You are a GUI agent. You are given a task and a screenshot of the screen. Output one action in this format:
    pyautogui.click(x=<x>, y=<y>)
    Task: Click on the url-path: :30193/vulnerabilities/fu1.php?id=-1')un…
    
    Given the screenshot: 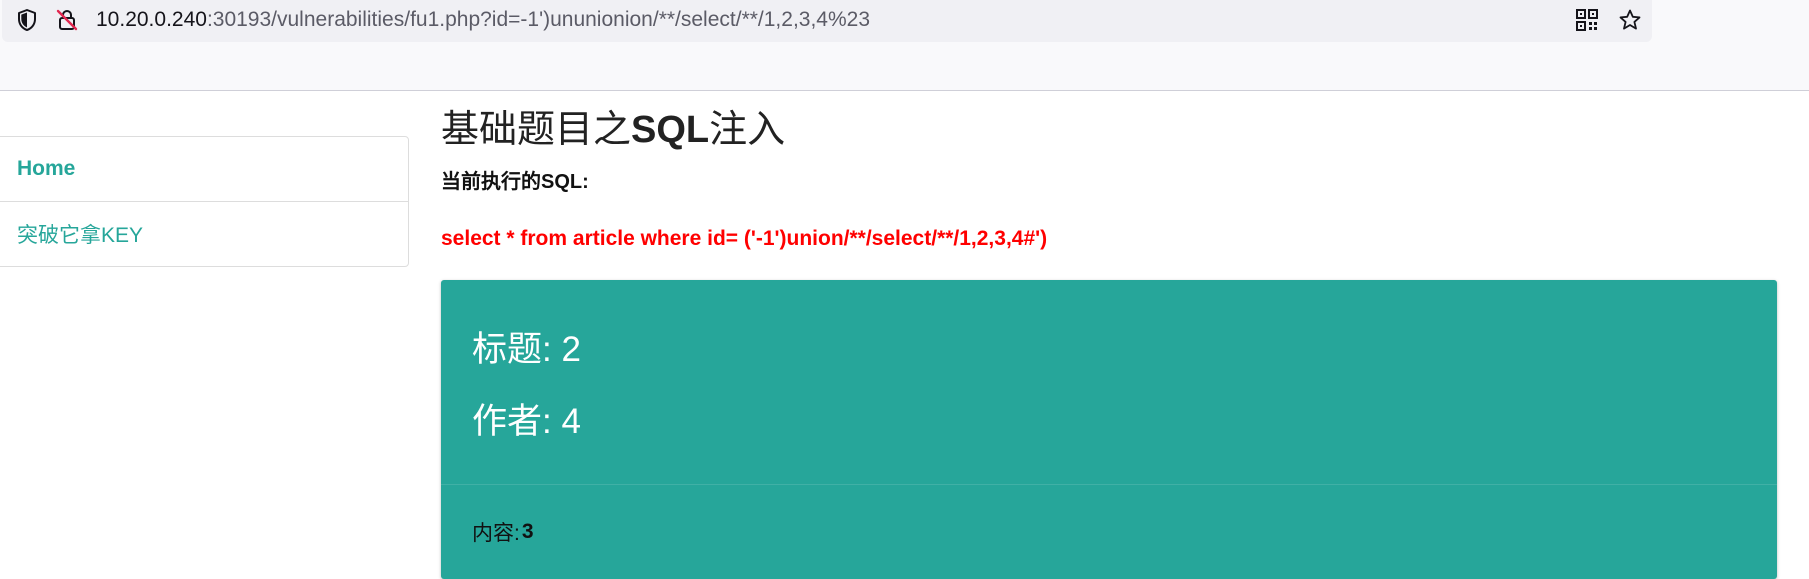 What is the action you would take?
    pyautogui.click(x=538, y=19)
    